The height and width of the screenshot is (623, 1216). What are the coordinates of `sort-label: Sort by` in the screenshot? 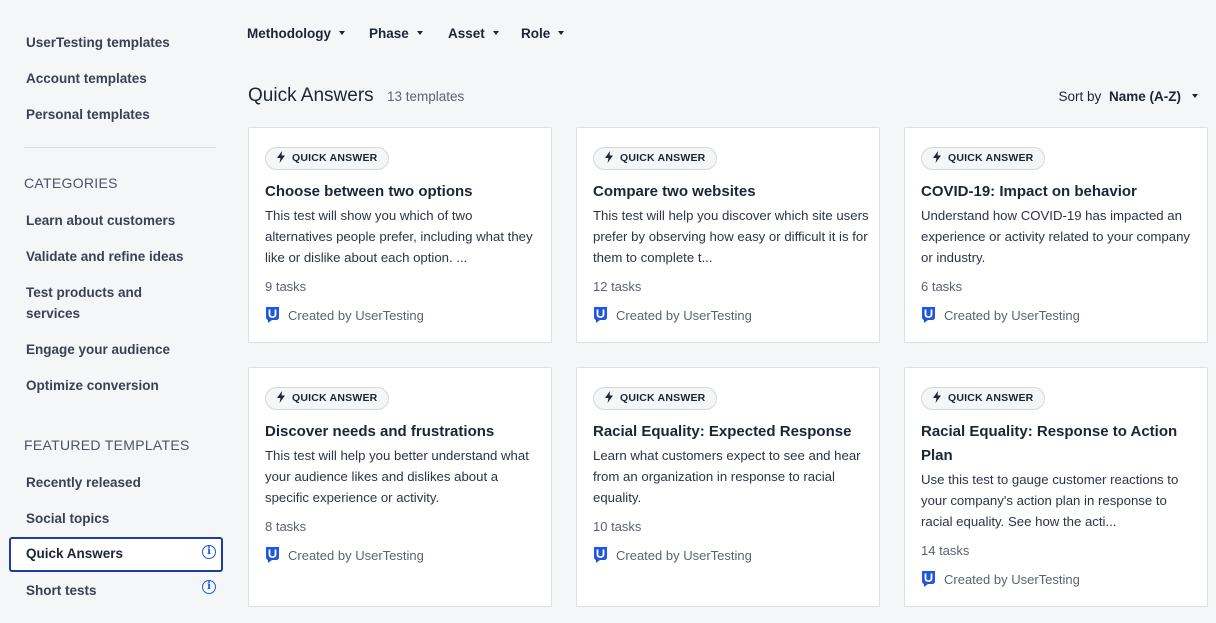 It's located at (1080, 96).